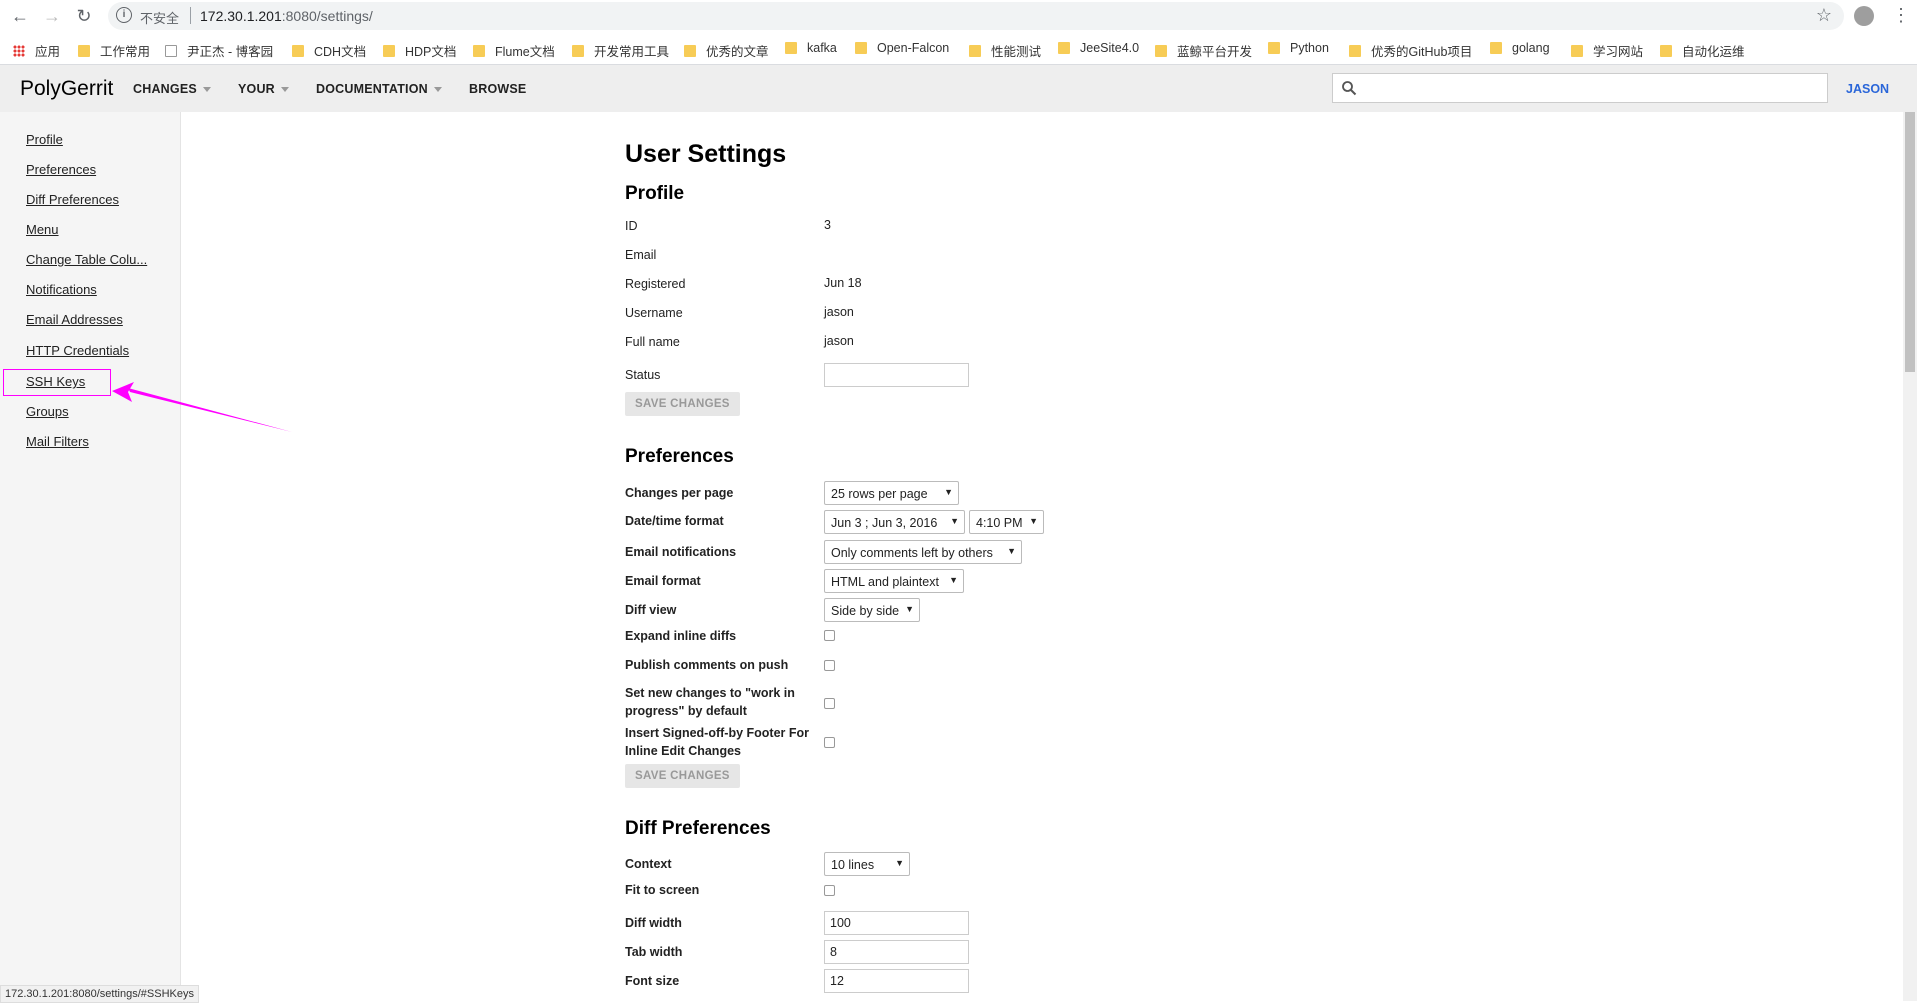 The height and width of the screenshot is (1003, 1917). I want to click on bookmark-label: 优秀的GitHub项目, so click(1422, 52).